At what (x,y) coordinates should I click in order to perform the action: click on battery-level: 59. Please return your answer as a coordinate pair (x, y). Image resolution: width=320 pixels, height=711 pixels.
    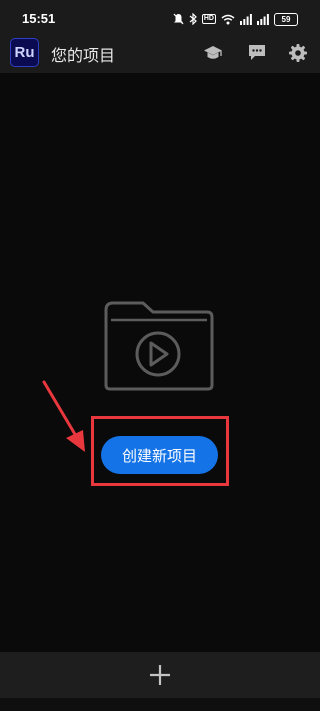
    Looking at the image, I should click on (286, 19).